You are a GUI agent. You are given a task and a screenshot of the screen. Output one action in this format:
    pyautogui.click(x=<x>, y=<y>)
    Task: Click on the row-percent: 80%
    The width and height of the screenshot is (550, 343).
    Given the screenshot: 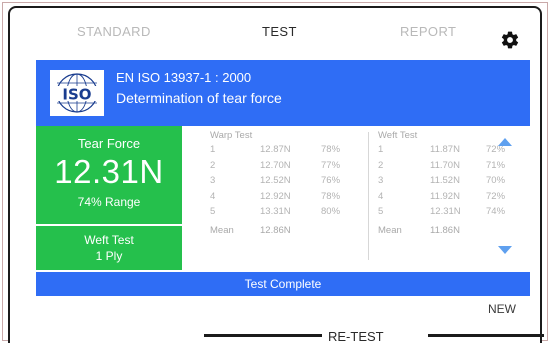 What is the action you would take?
    pyautogui.click(x=331, y=211)
    